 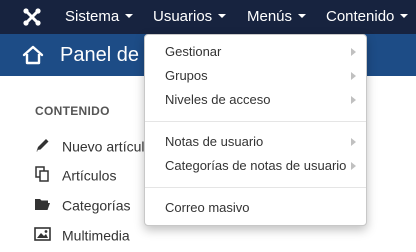 What do you see at coordinates (214, 141) in the screenshot?
I see `menu-item-label: Notas de usuario` at bounding box center [214, 141].